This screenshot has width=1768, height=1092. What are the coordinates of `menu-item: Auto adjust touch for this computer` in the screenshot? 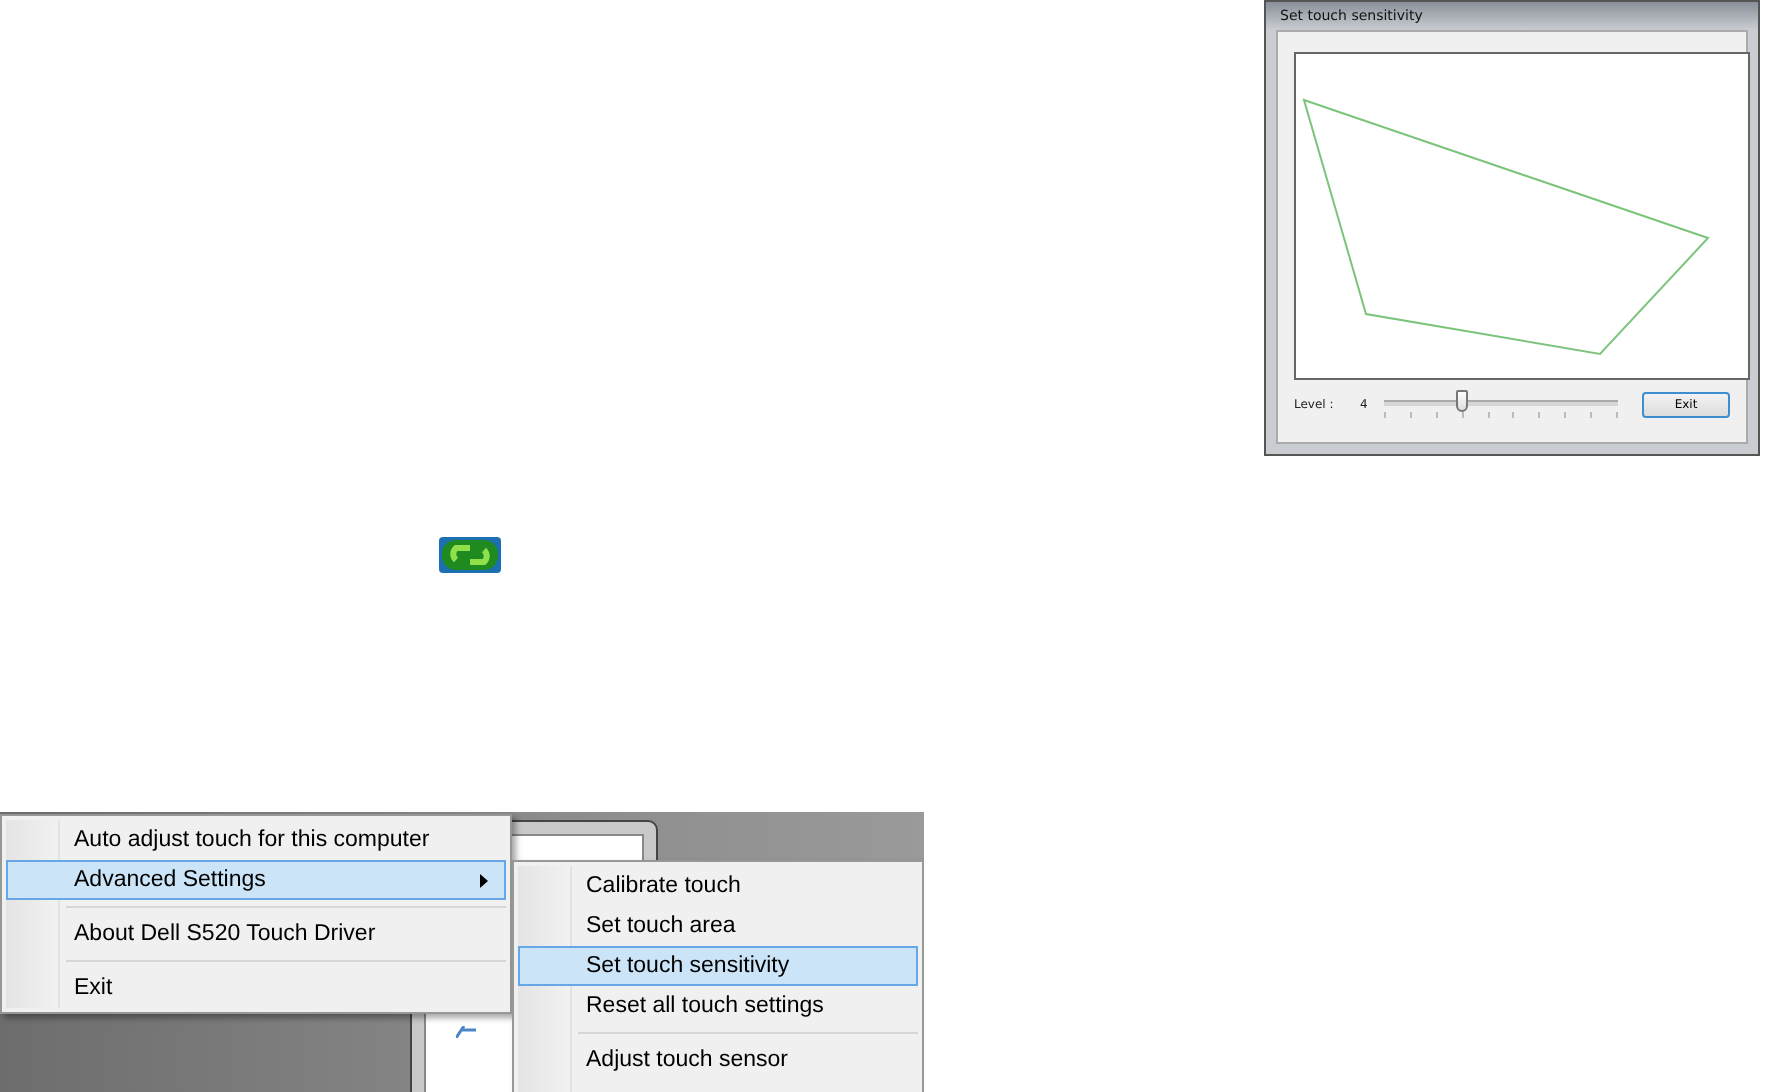 It's located at (256, 840).